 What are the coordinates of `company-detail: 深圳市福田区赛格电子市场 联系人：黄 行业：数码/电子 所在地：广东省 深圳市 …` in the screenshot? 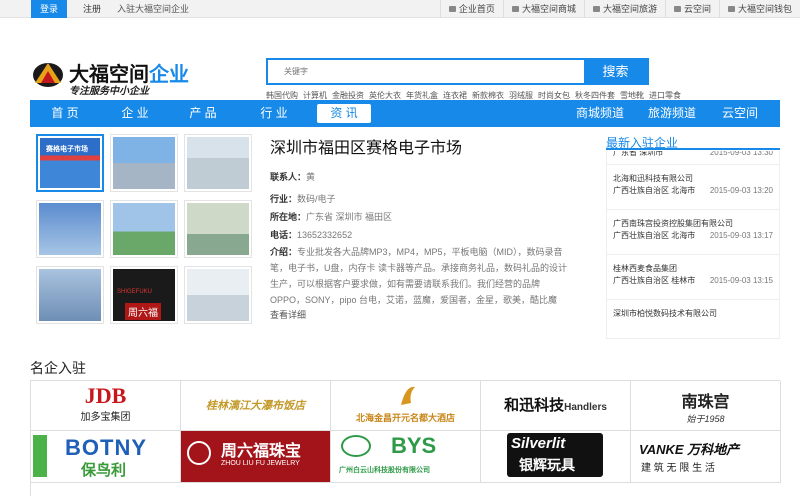 It's located at (420, 228).